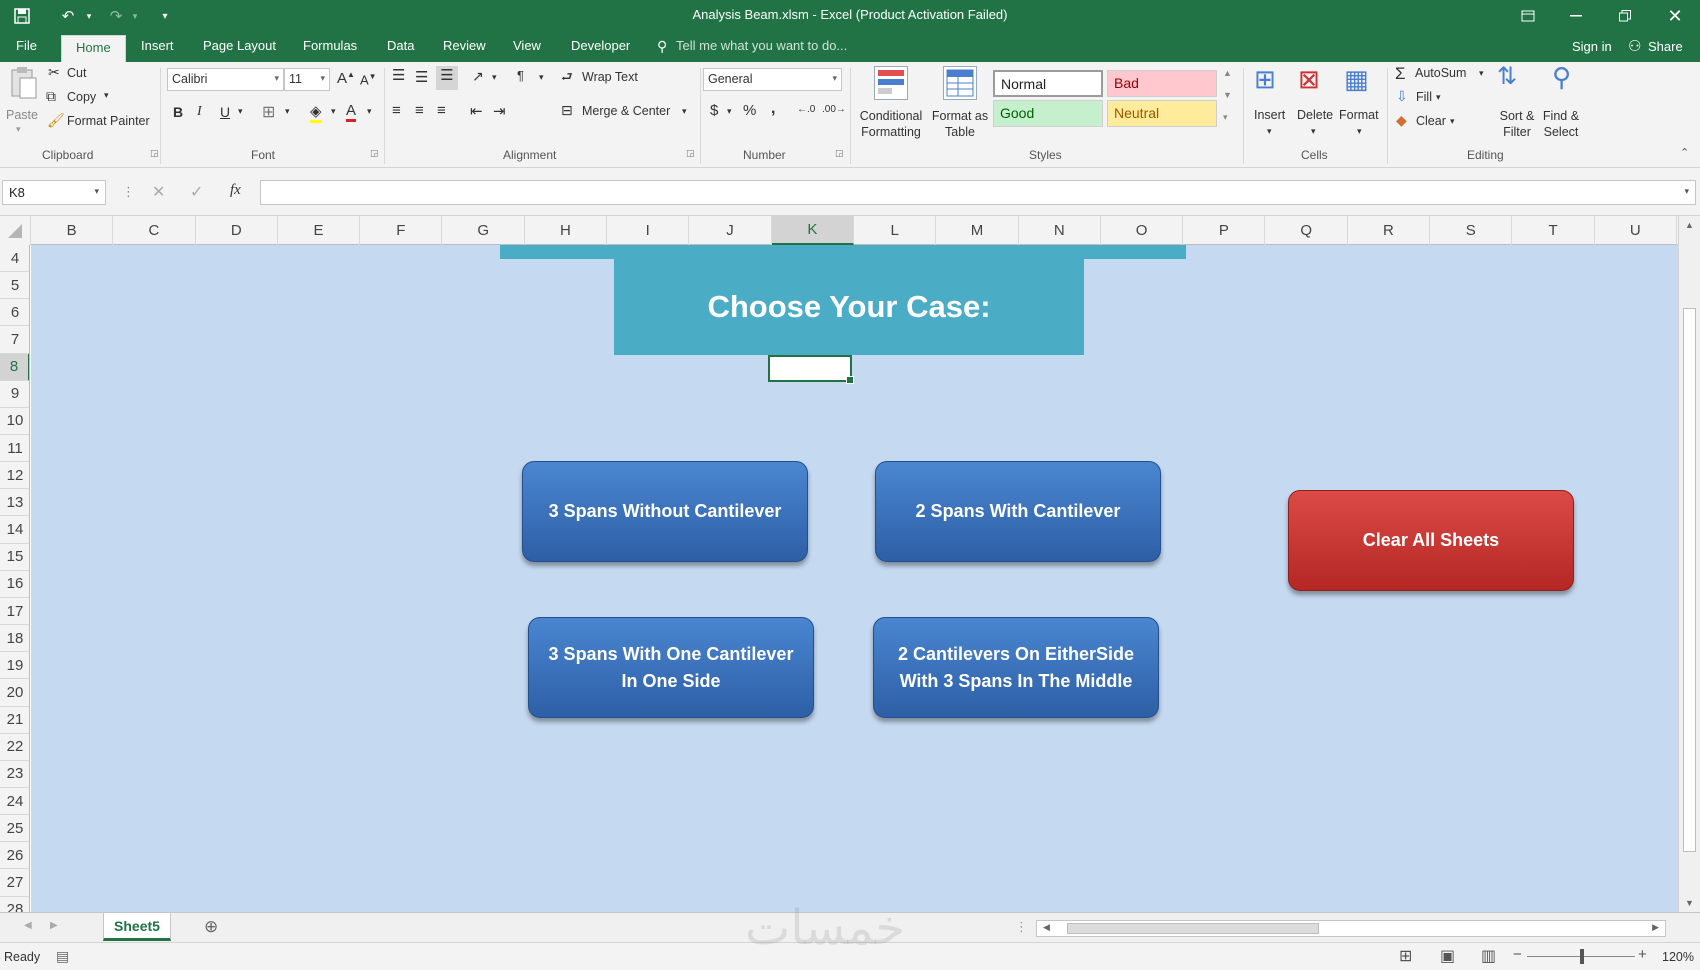  I want to click on orientation-icon: ↗, so click(478, 76).